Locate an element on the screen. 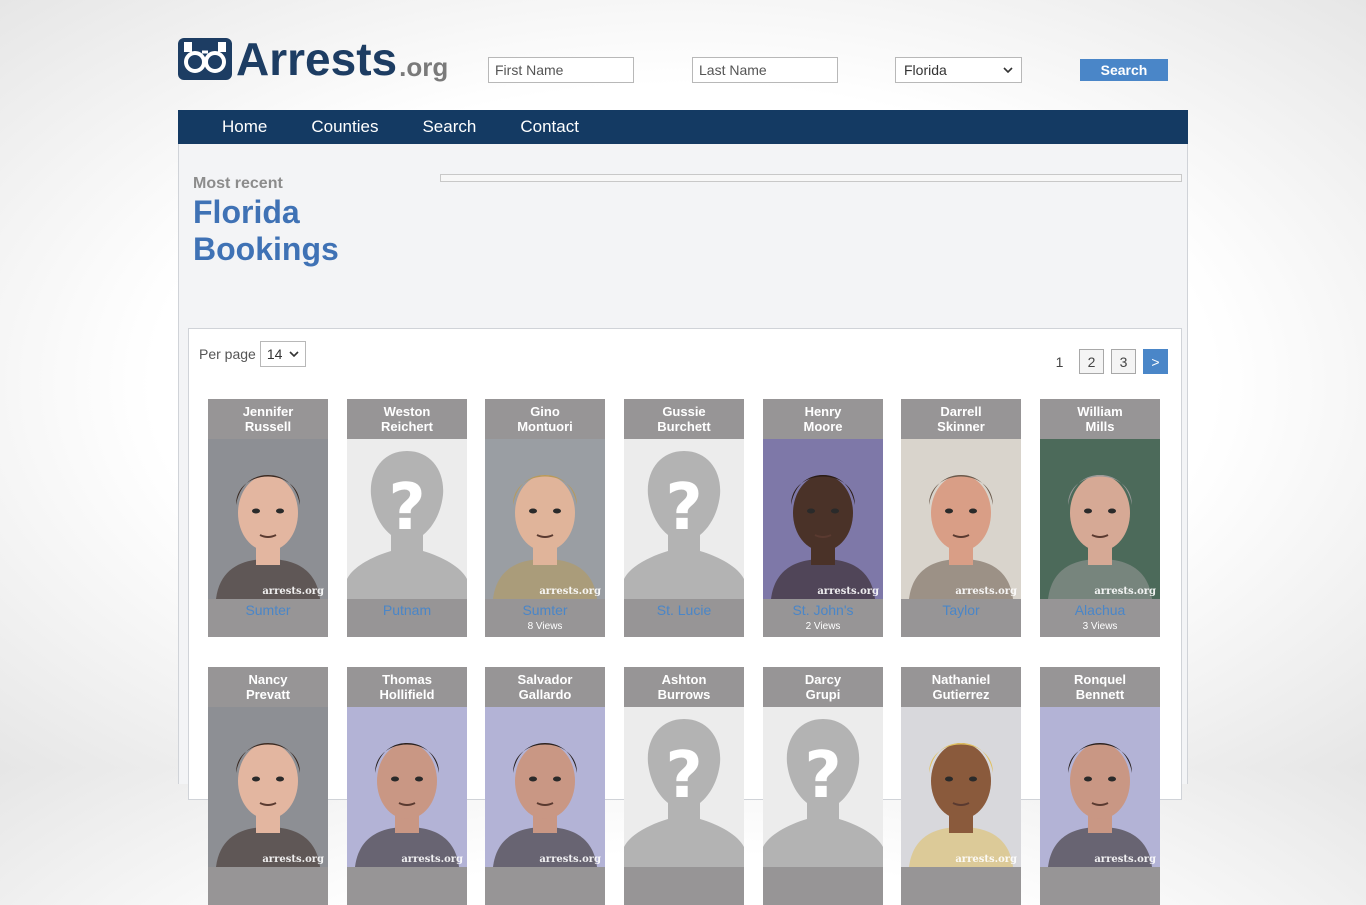 The image size is (1366, 905). inmate-first-name: Gino is located at coordinates (545, 411).